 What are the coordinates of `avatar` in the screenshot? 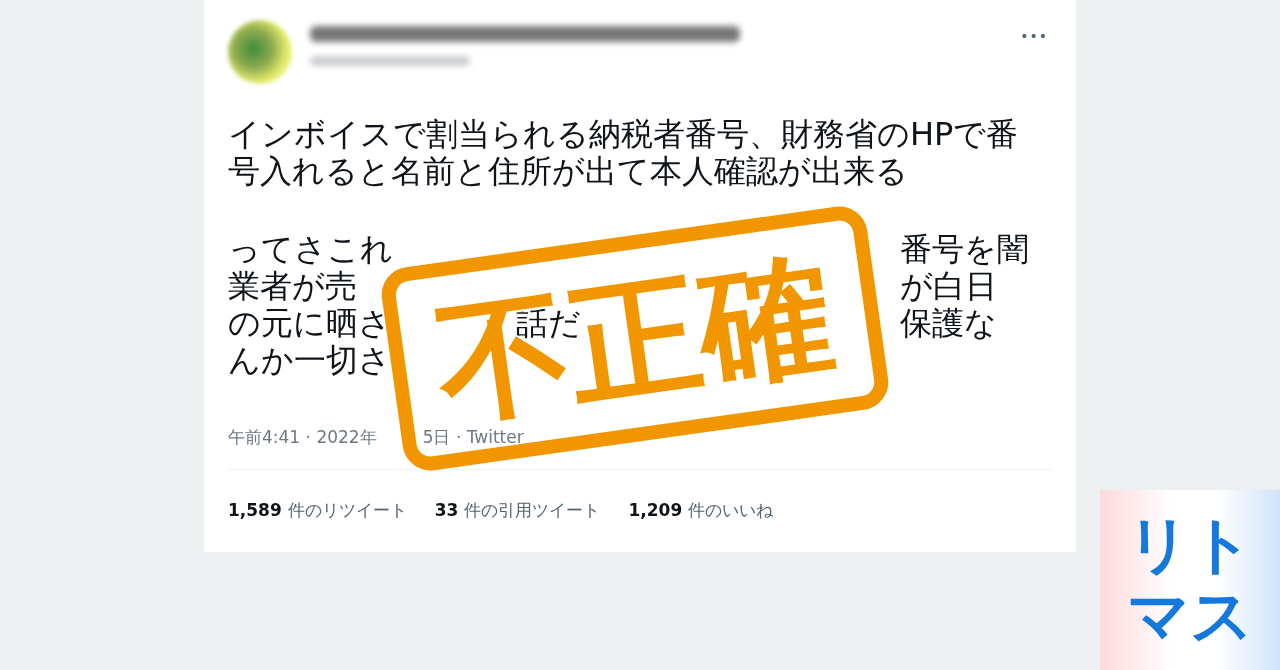 It's located at (260, 52).